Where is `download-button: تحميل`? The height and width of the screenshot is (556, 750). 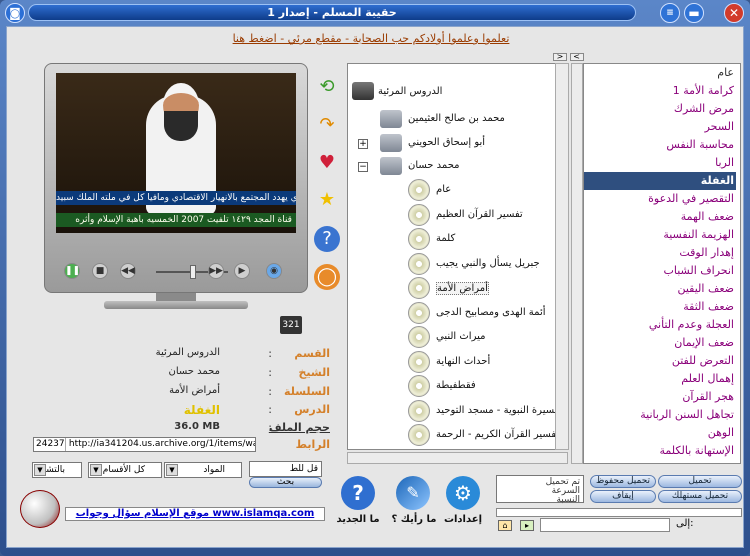
download-button: تحميل is located at coordinates (700, 481).